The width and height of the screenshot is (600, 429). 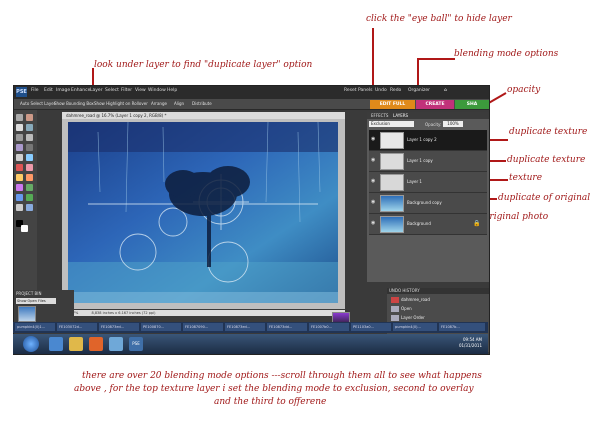 What do you see at coordinates (96, 344) in the screenshot?
I see `media-player-icon` at bounding box center [96, 344].